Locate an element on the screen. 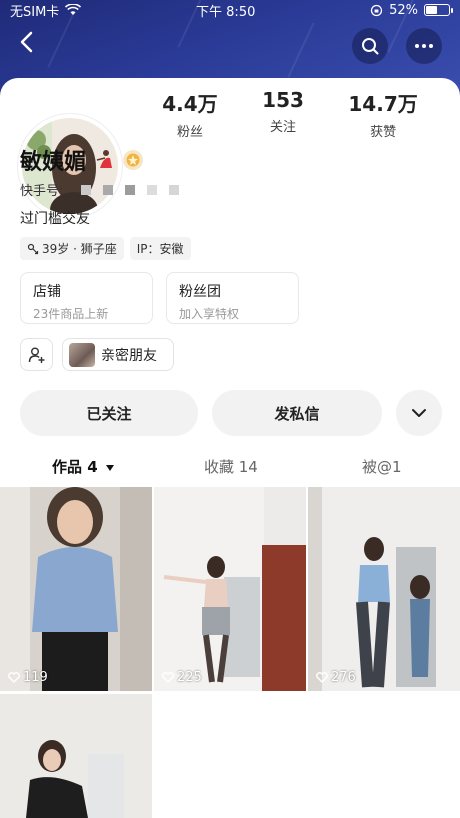  more-dots-icon is located at coordinates (424, 46).